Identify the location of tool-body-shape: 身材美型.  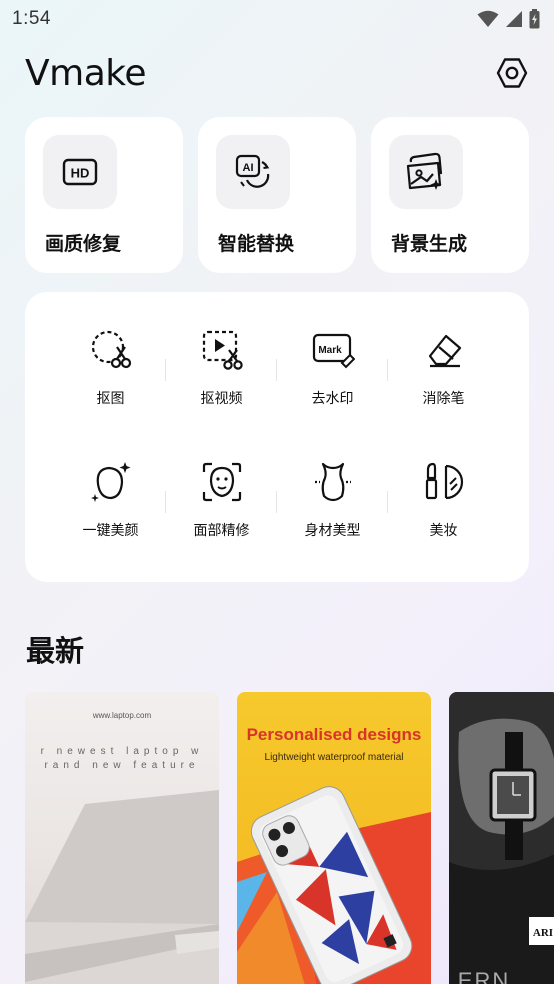
(332, 515).